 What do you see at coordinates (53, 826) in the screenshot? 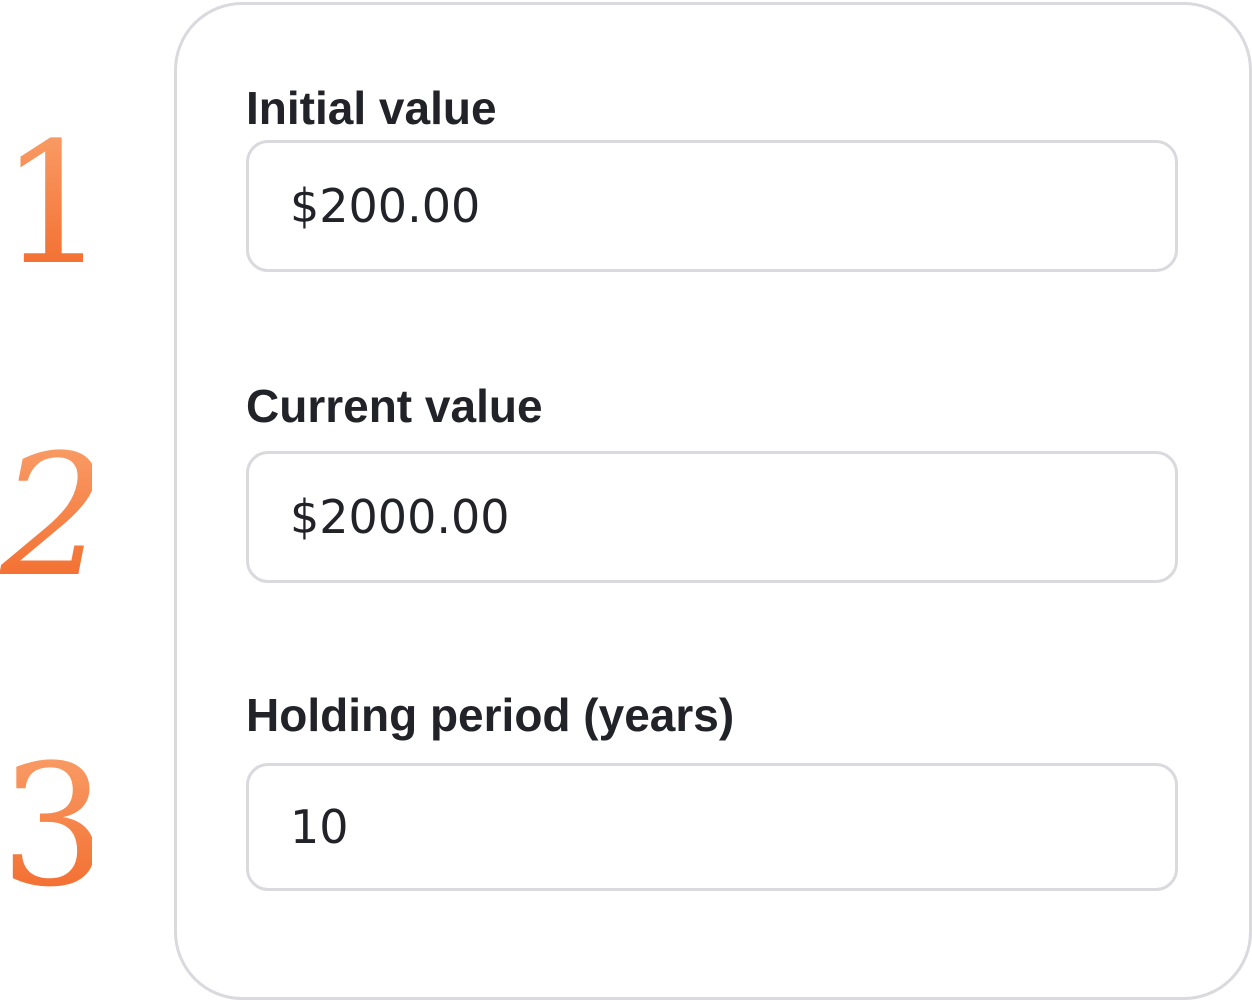
I see `step-number-3: 3` at bounding box center [53, 826].